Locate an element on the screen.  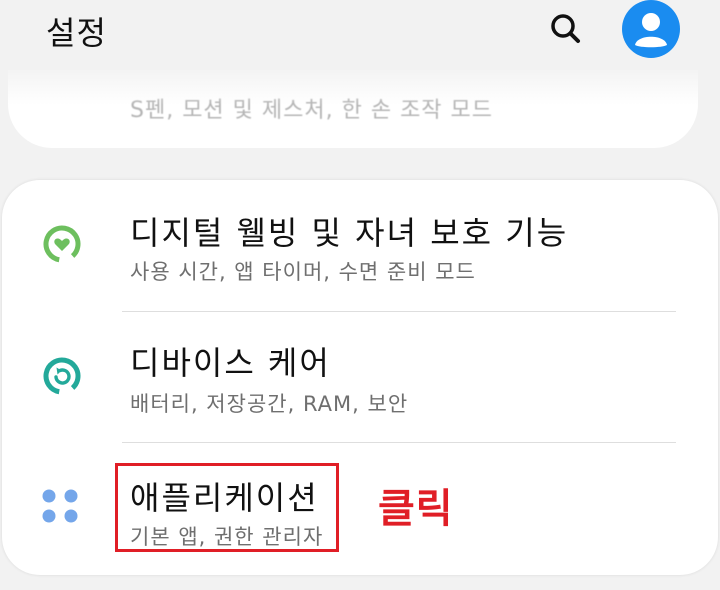
apps-grid-icon is located at coordinates (64, 511).